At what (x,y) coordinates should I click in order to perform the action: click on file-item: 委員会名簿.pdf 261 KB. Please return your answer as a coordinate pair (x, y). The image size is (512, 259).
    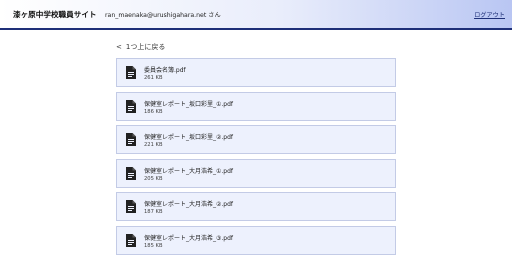
    Looking at the image, I should click on (256, 72).